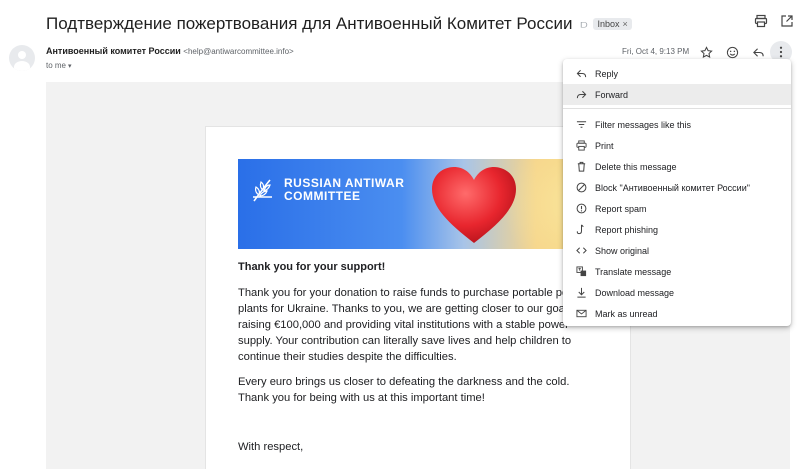  I want to click on menu-item-label: Block "Антивоенный комитет России", so click(672, 187).